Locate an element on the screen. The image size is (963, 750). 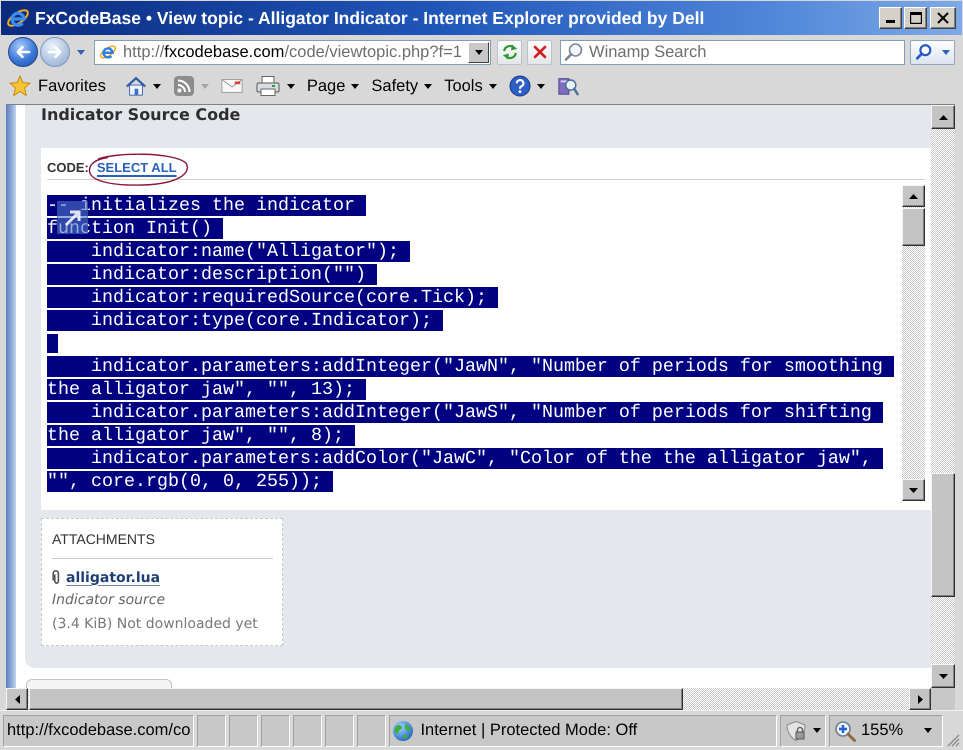
close-icon is located at coordinates (943, 18).